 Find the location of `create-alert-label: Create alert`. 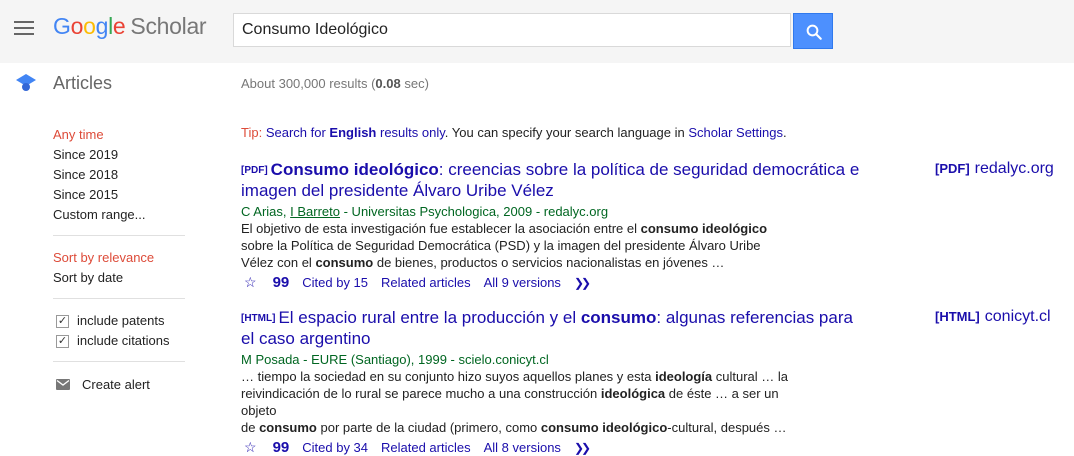

create-alert-label: Create alert is located at coordinates (116, 384).